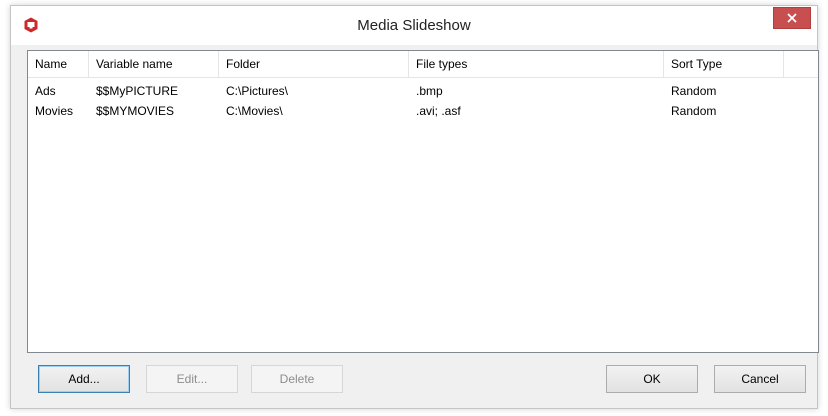 The image size is (828, 416). Describe the element at coordinates (724, 64) in the screenshot. I see `column-header-sort-type: Sort Type` at that location.